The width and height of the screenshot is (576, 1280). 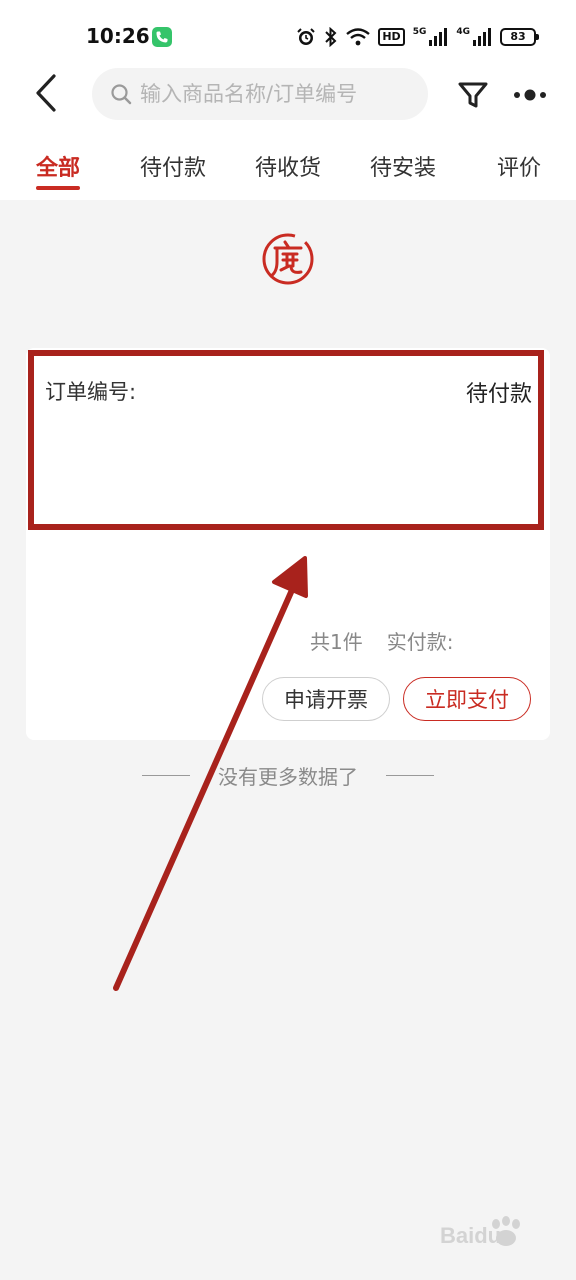 What do you see at coordinates (467, 699) in the screenshot?
I see `pay-now-button: 立即支付` at bounding box center [467, 699].